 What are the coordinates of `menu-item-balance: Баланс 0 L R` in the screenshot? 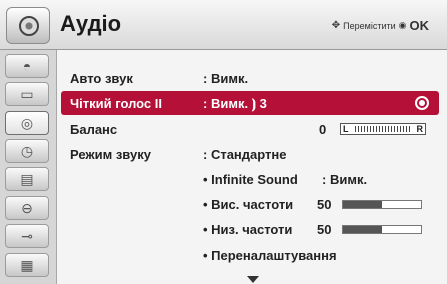 It's located at (252, 129).